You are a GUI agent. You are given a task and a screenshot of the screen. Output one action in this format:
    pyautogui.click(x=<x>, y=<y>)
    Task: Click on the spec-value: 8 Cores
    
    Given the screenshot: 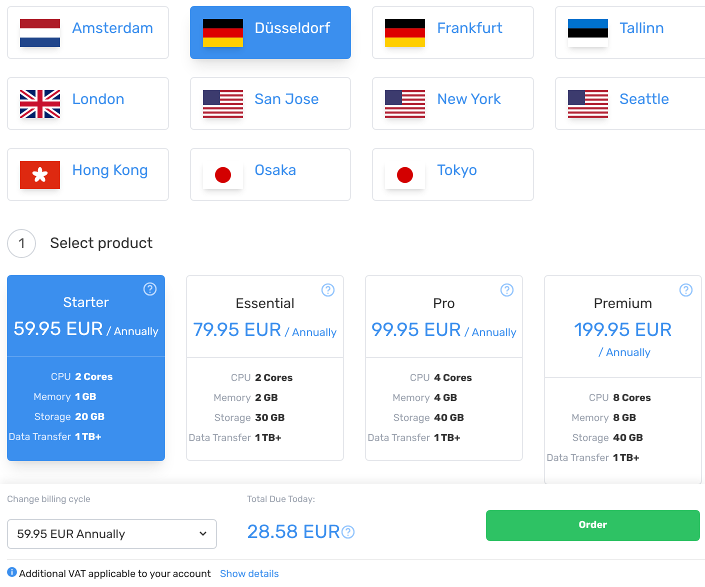 What is the action you would take?
    pyautogui.click(x=632, y=398)
    